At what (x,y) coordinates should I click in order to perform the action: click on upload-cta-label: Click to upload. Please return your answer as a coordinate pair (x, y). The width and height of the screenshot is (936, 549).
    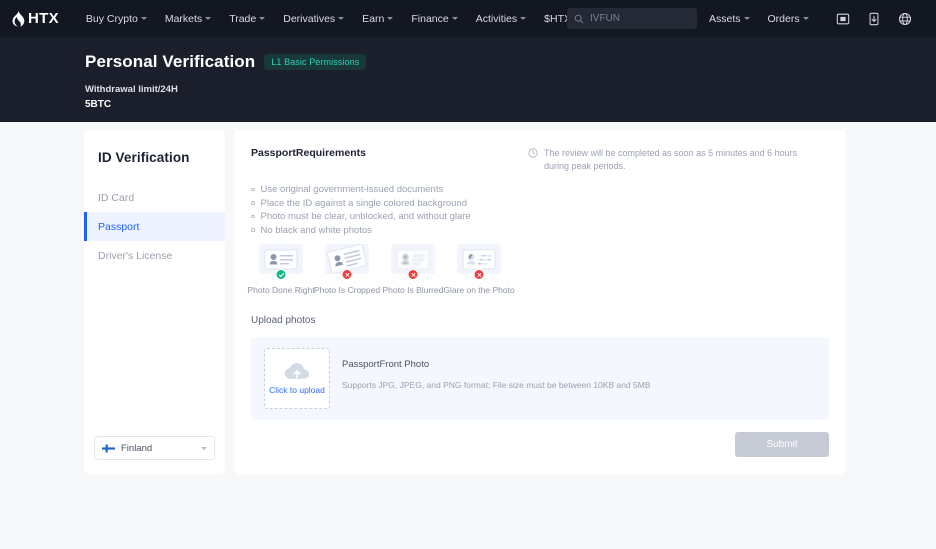
    Looking at the image, I should click on (297, 390).